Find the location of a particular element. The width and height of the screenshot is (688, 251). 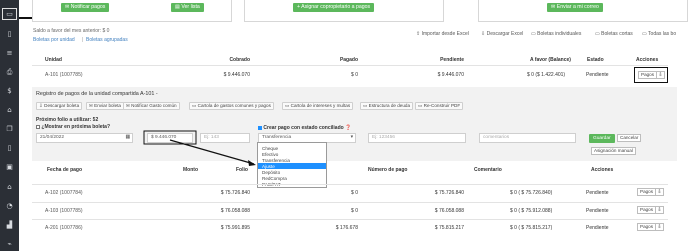

row-unit: A-201 (1007786) is located at coordinates (64, 228).